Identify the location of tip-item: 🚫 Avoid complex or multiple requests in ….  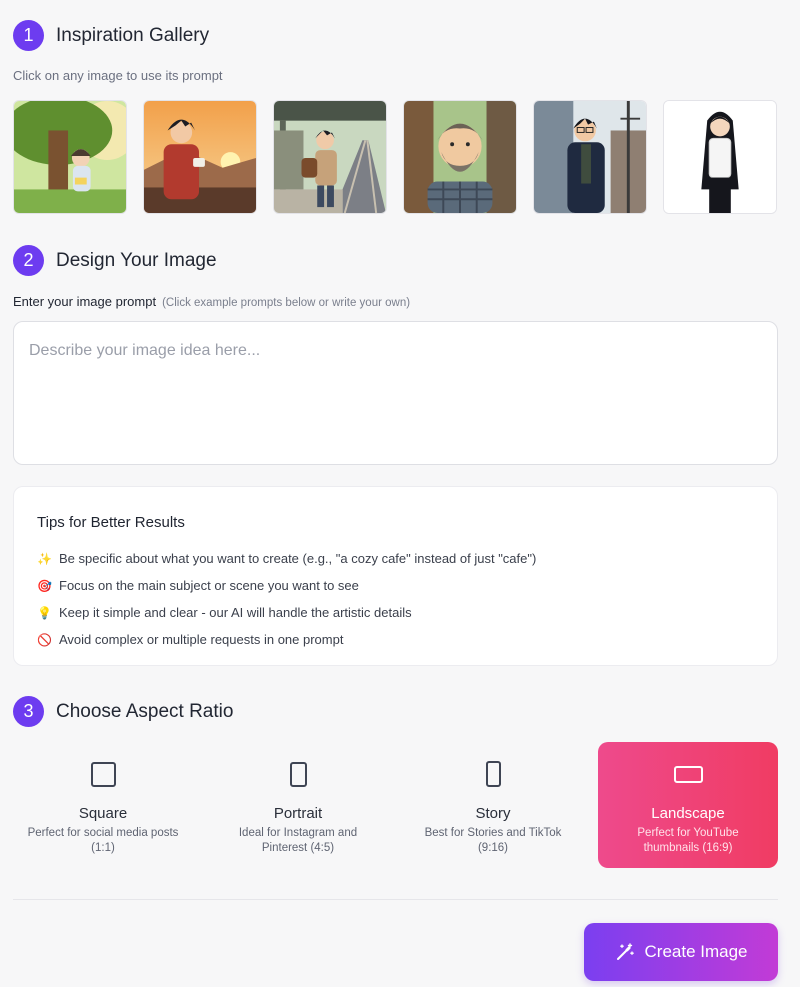
(395, 639).